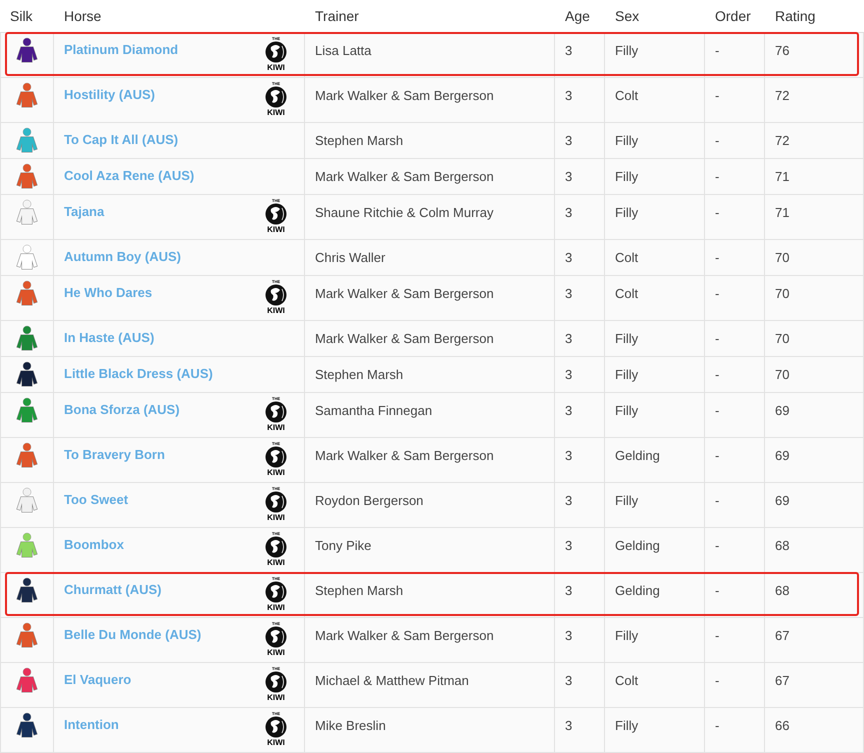 The width and height of the screenshot is (864, 753). What do you see at coordinates (782, 635) in the screenshot?
I see `table-cell: 67` at bounding box center [782, 635].